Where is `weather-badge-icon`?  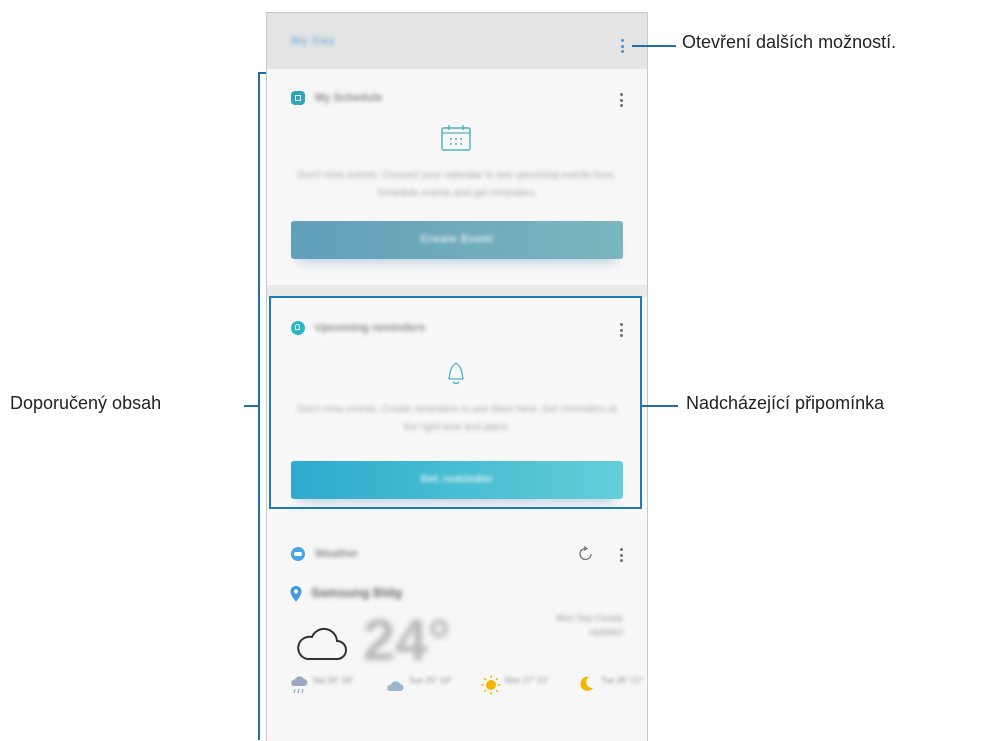
weather-badge-icon is located at coordinates (298, 554).